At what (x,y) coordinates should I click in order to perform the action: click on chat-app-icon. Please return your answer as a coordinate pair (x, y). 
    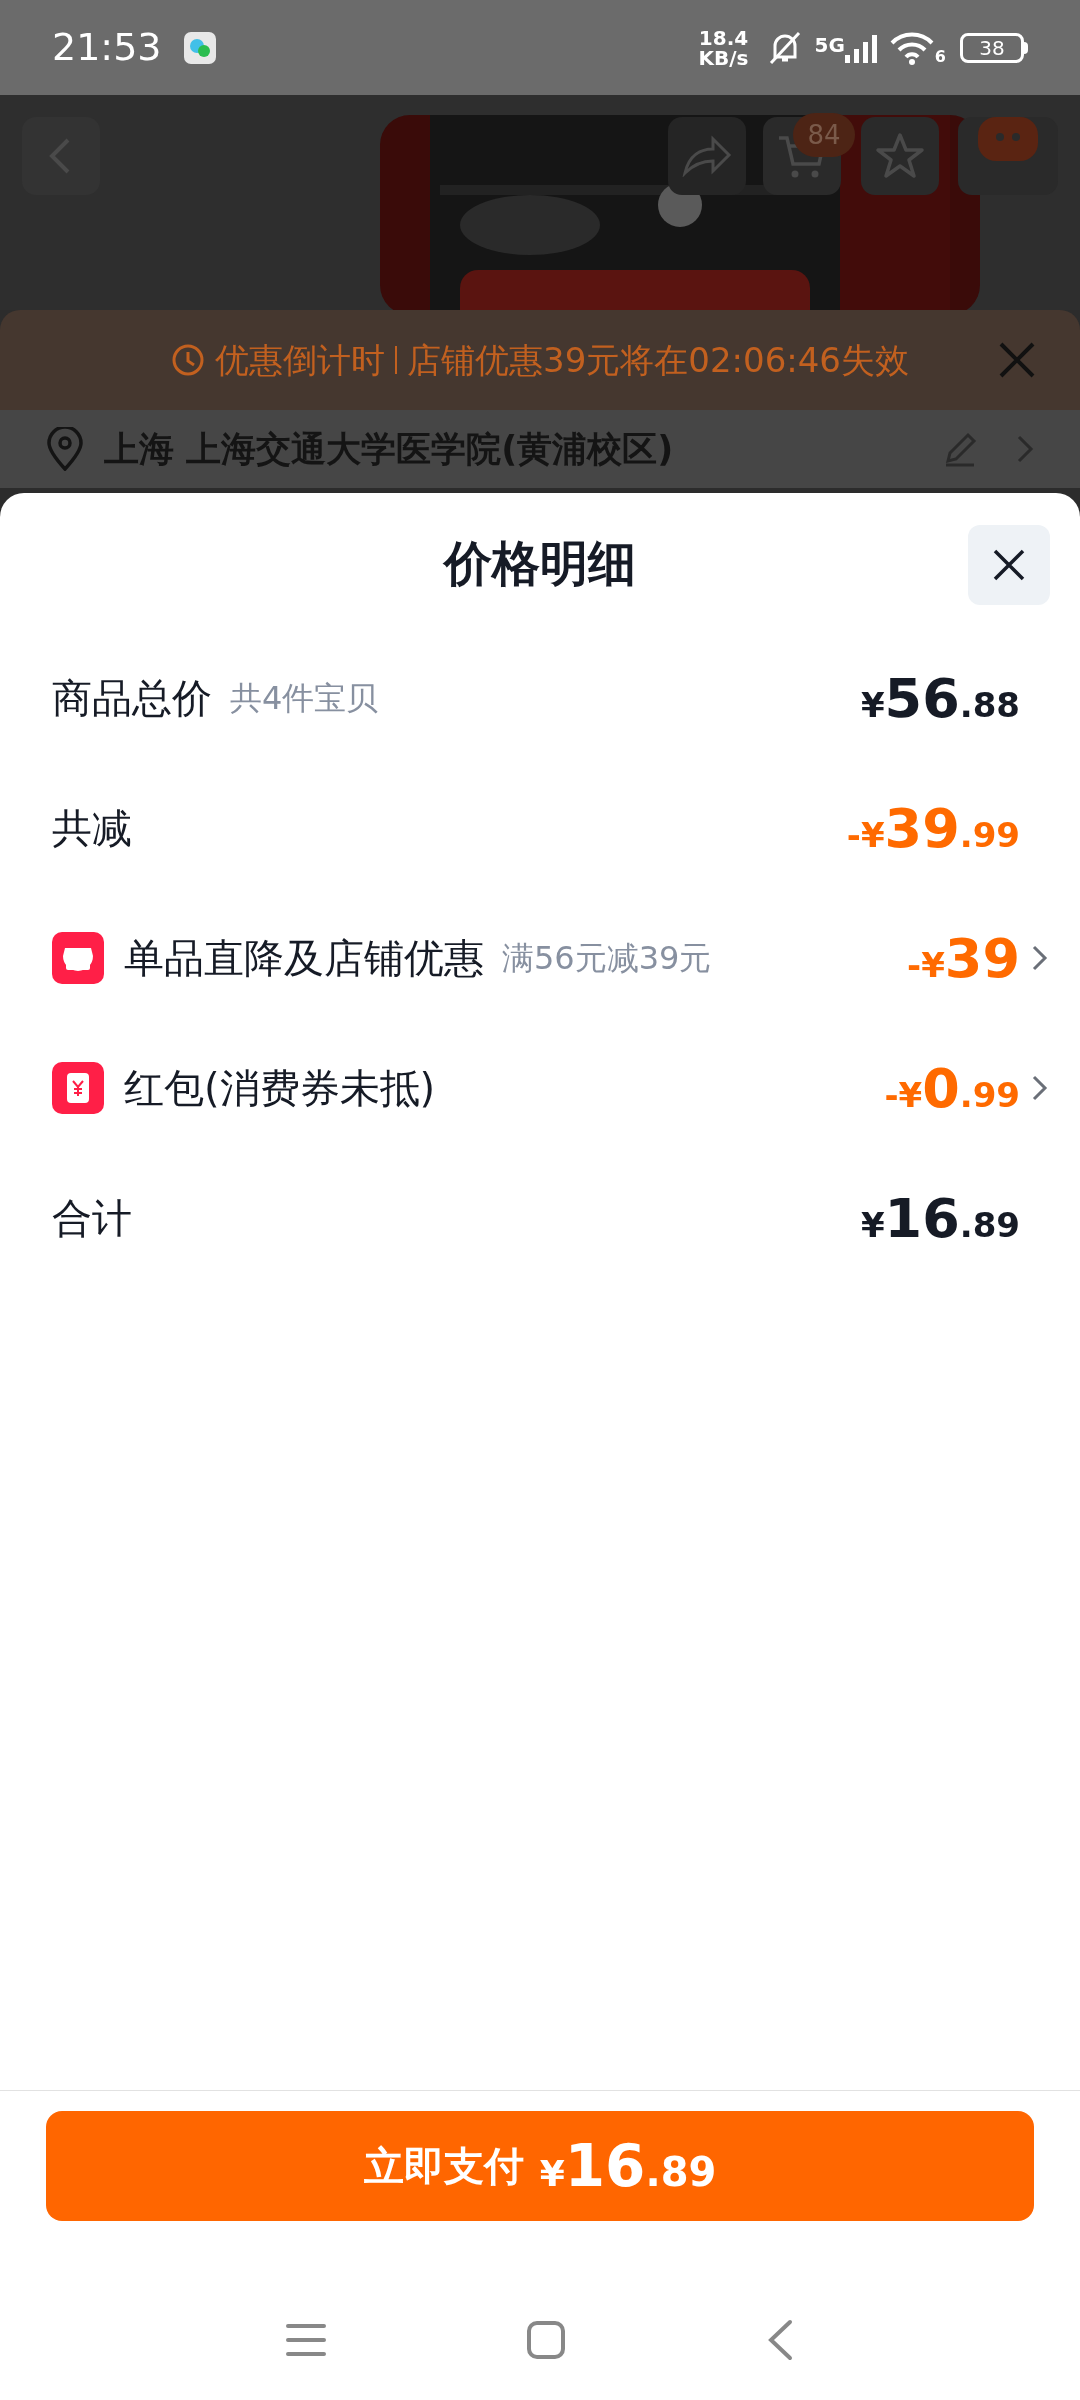
    Looking at the image, I should click on (199, 47).